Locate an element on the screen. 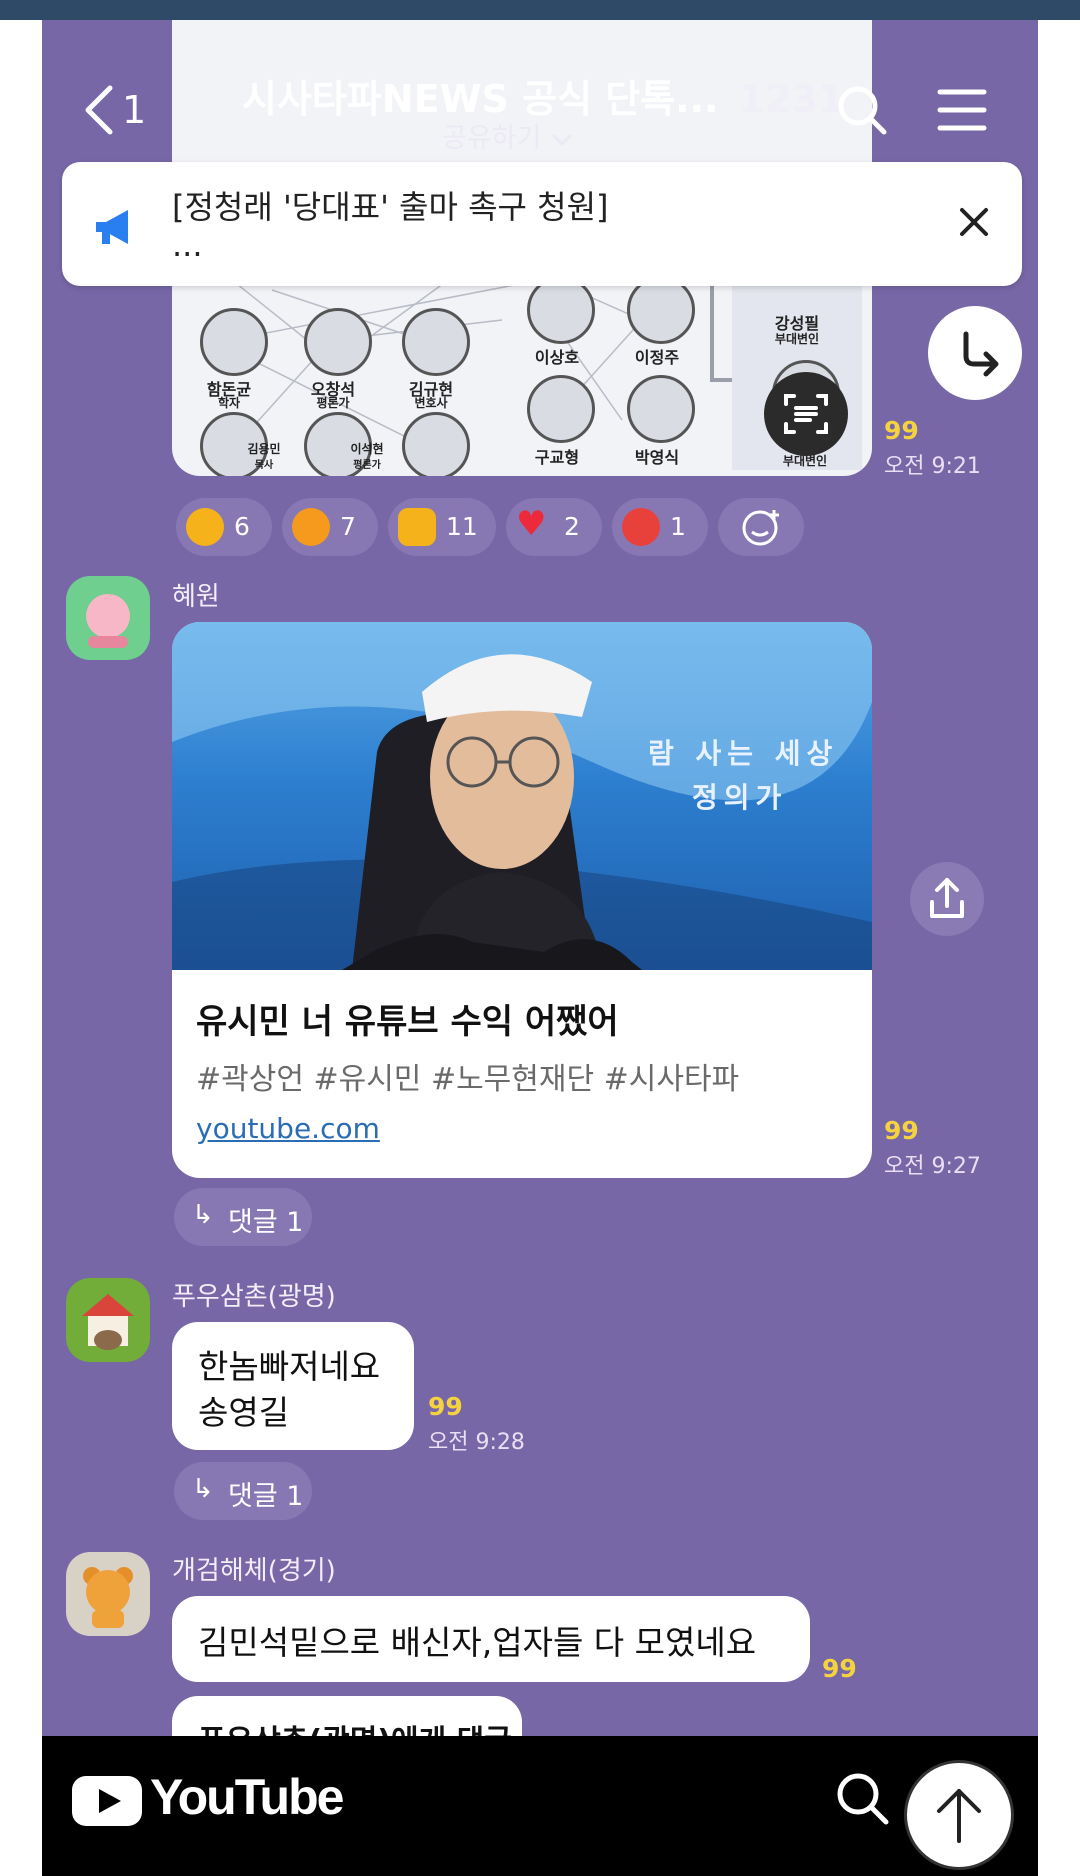 The image size is (1080, 1876). diagram-role: 학자 is located at coordinates (229, 403).